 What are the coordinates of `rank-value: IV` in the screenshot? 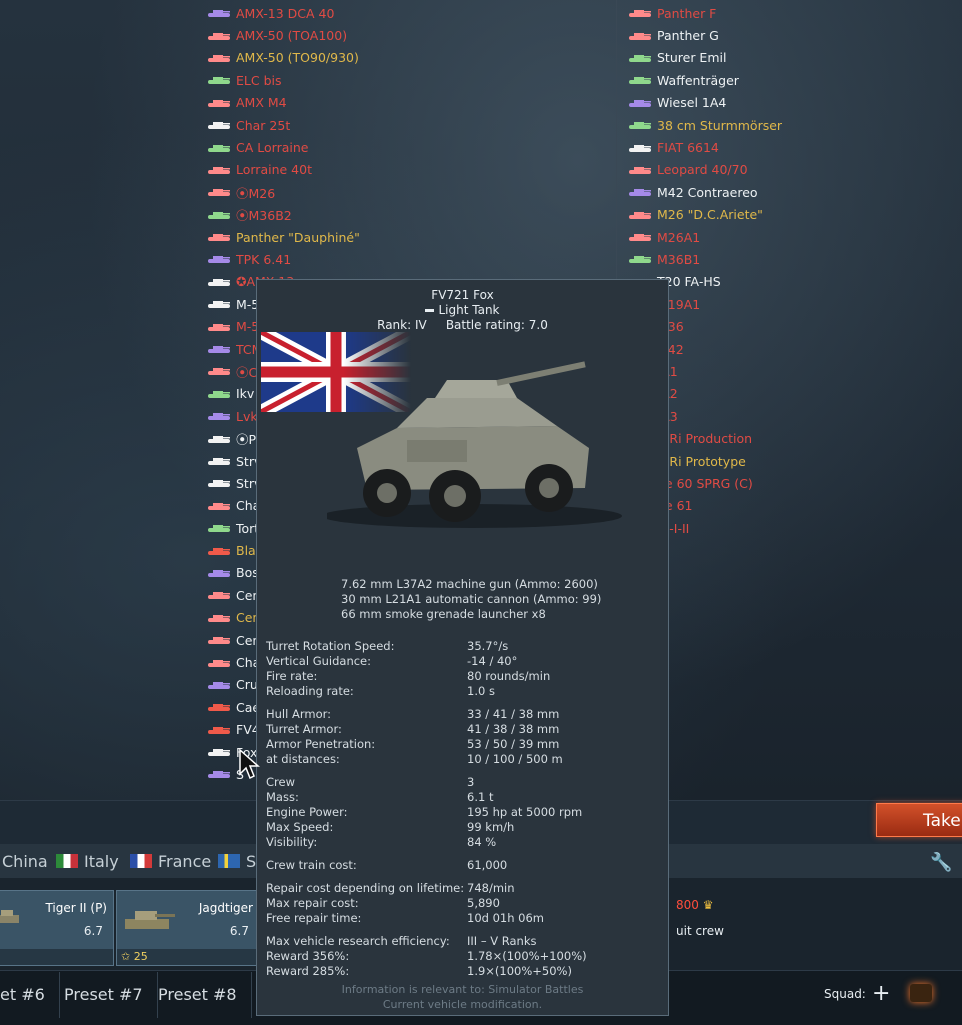 It's located at (420, 325).